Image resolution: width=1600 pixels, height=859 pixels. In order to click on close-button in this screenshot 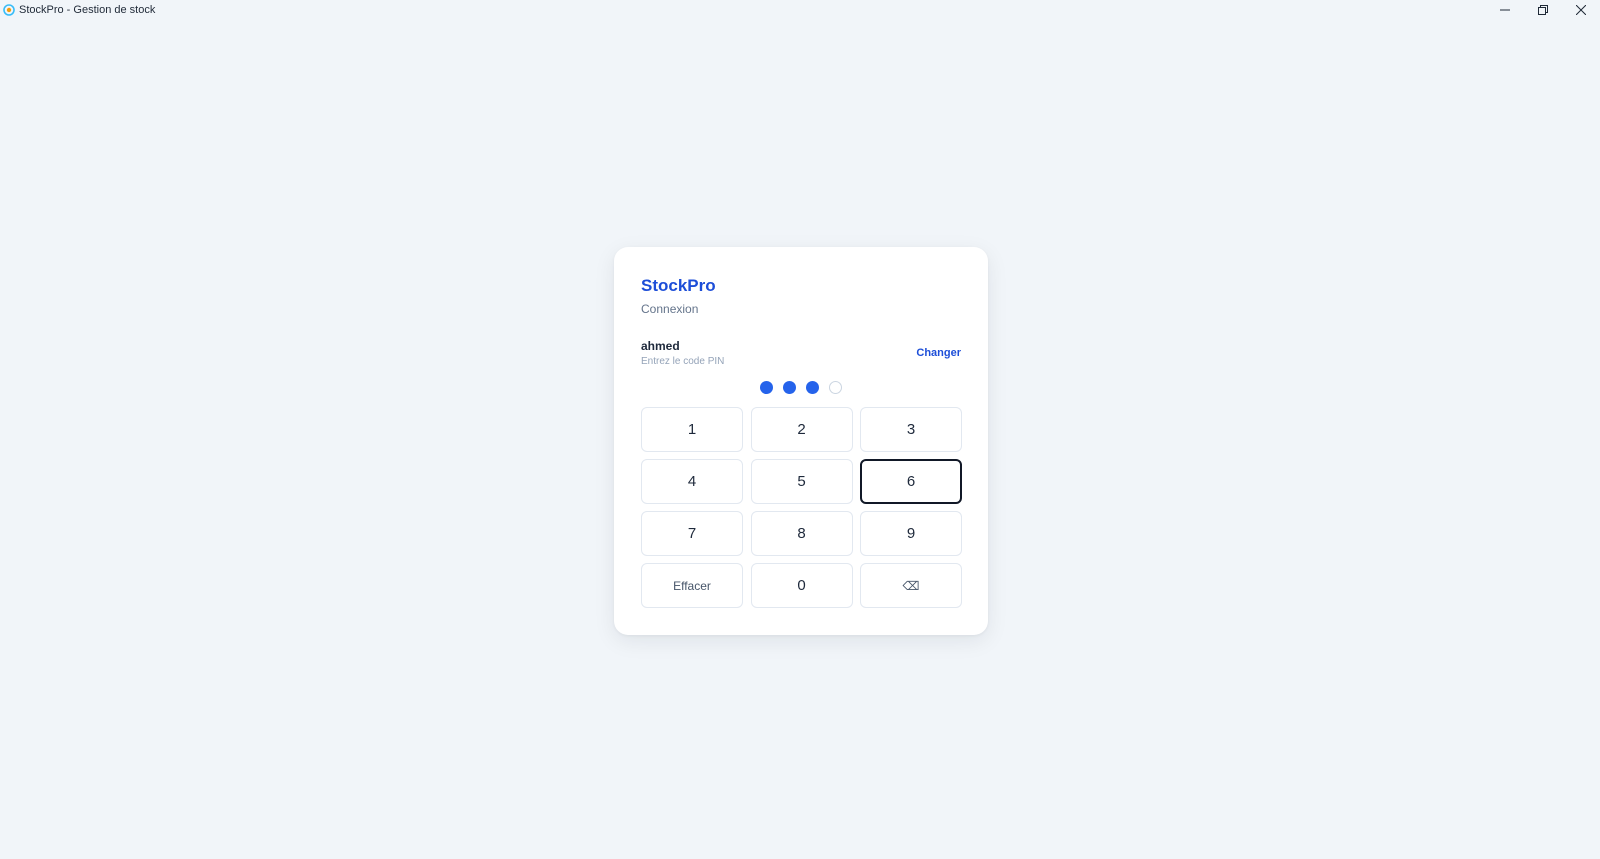, I will do `click(1581, 10)`.